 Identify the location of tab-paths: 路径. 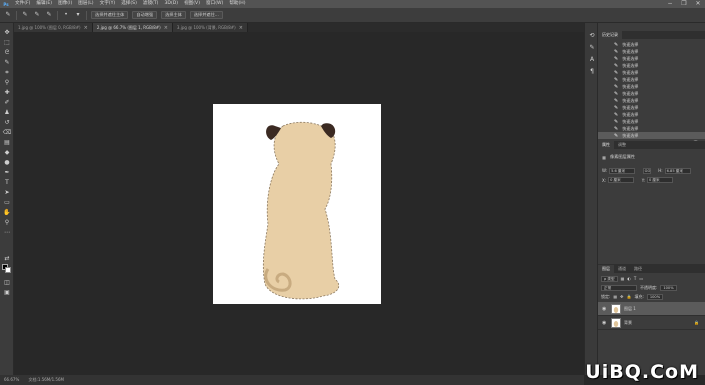
(638, 269).